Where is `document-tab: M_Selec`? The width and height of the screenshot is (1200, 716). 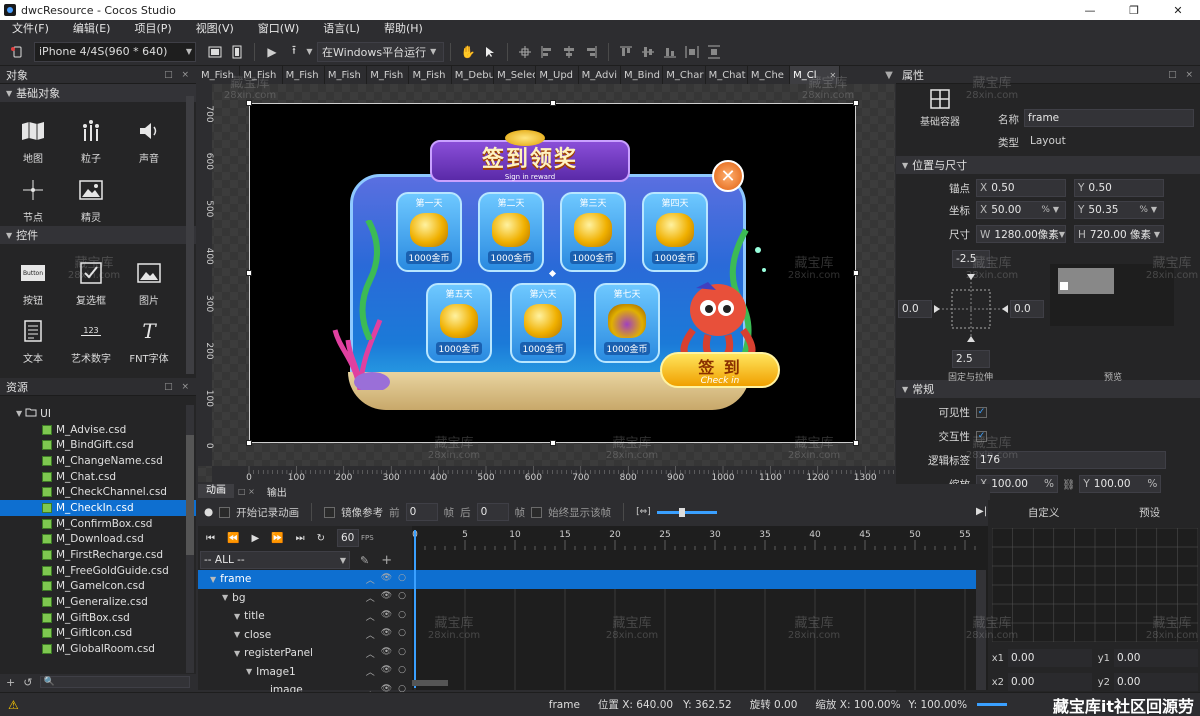
document-tab: M_Selec is located at coordinates (515, 75).